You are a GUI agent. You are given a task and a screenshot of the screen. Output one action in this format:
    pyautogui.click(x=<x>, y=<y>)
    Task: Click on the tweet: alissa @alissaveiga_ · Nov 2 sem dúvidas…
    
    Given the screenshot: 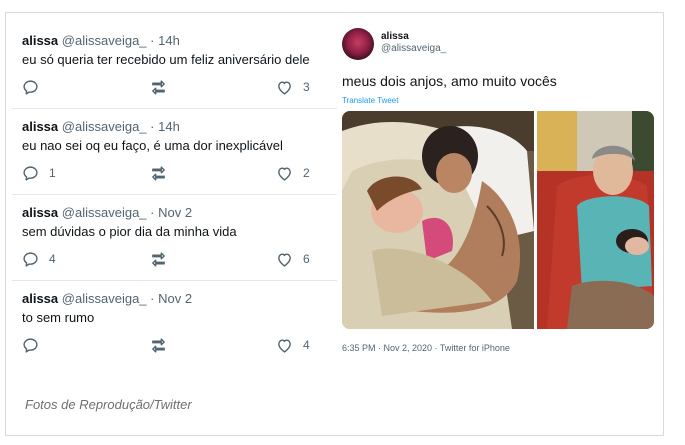 What is the action you would take?
    pyautogui.click(x=174, y=238)
    